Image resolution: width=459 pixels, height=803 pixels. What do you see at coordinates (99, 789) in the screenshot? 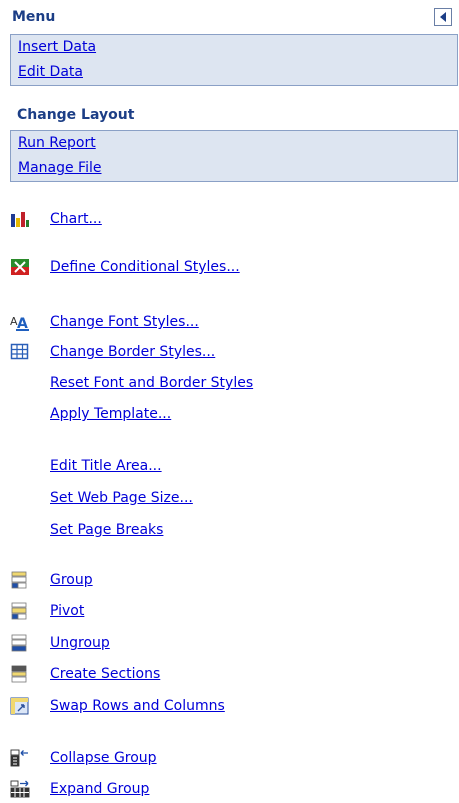
I see `expand-group-link: Expand Group` at bounding box center [99, 789].